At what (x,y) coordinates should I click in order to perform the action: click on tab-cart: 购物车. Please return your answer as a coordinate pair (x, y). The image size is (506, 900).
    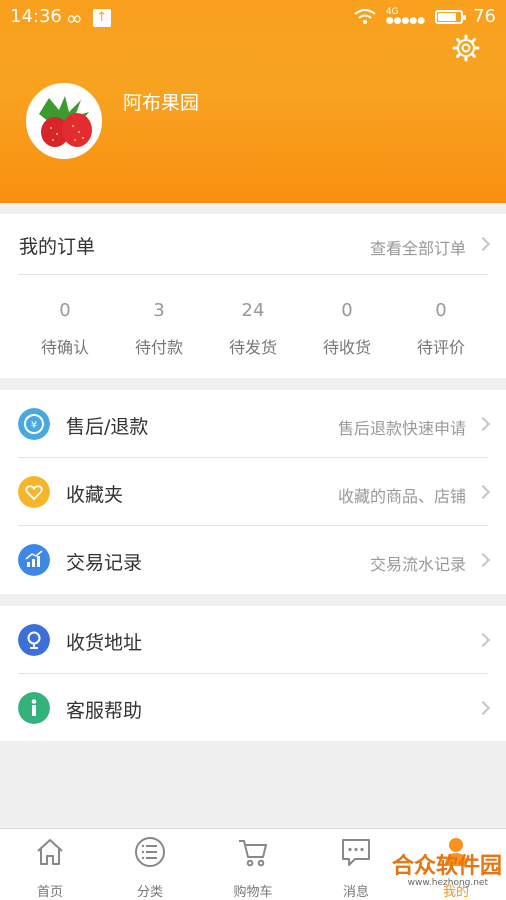
    Looking at the image, I should click on (253, 867).